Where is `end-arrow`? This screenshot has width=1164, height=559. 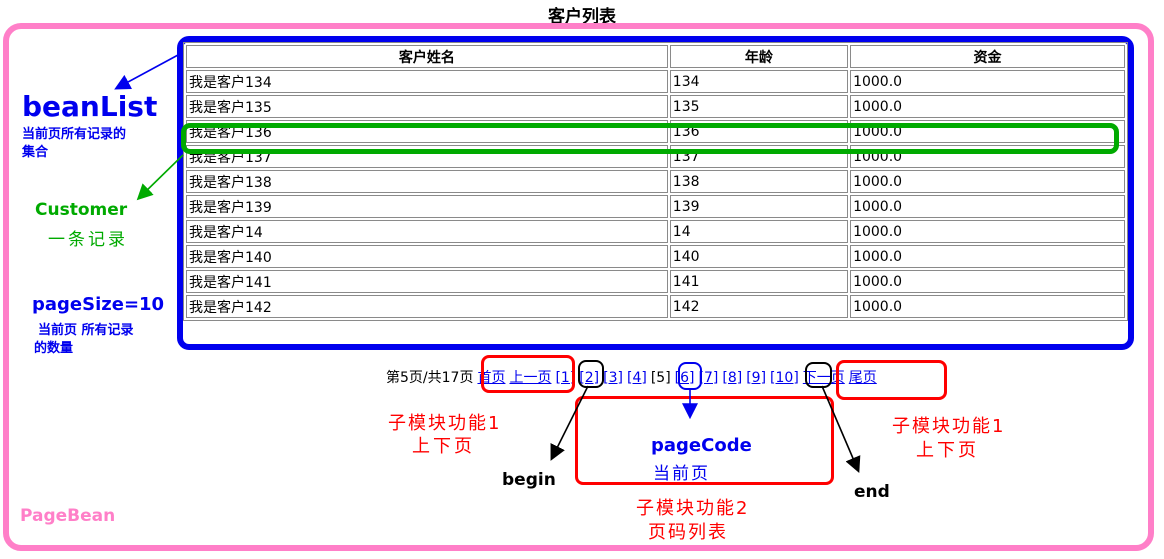
end-arrow is located at coordinates (841, 429).